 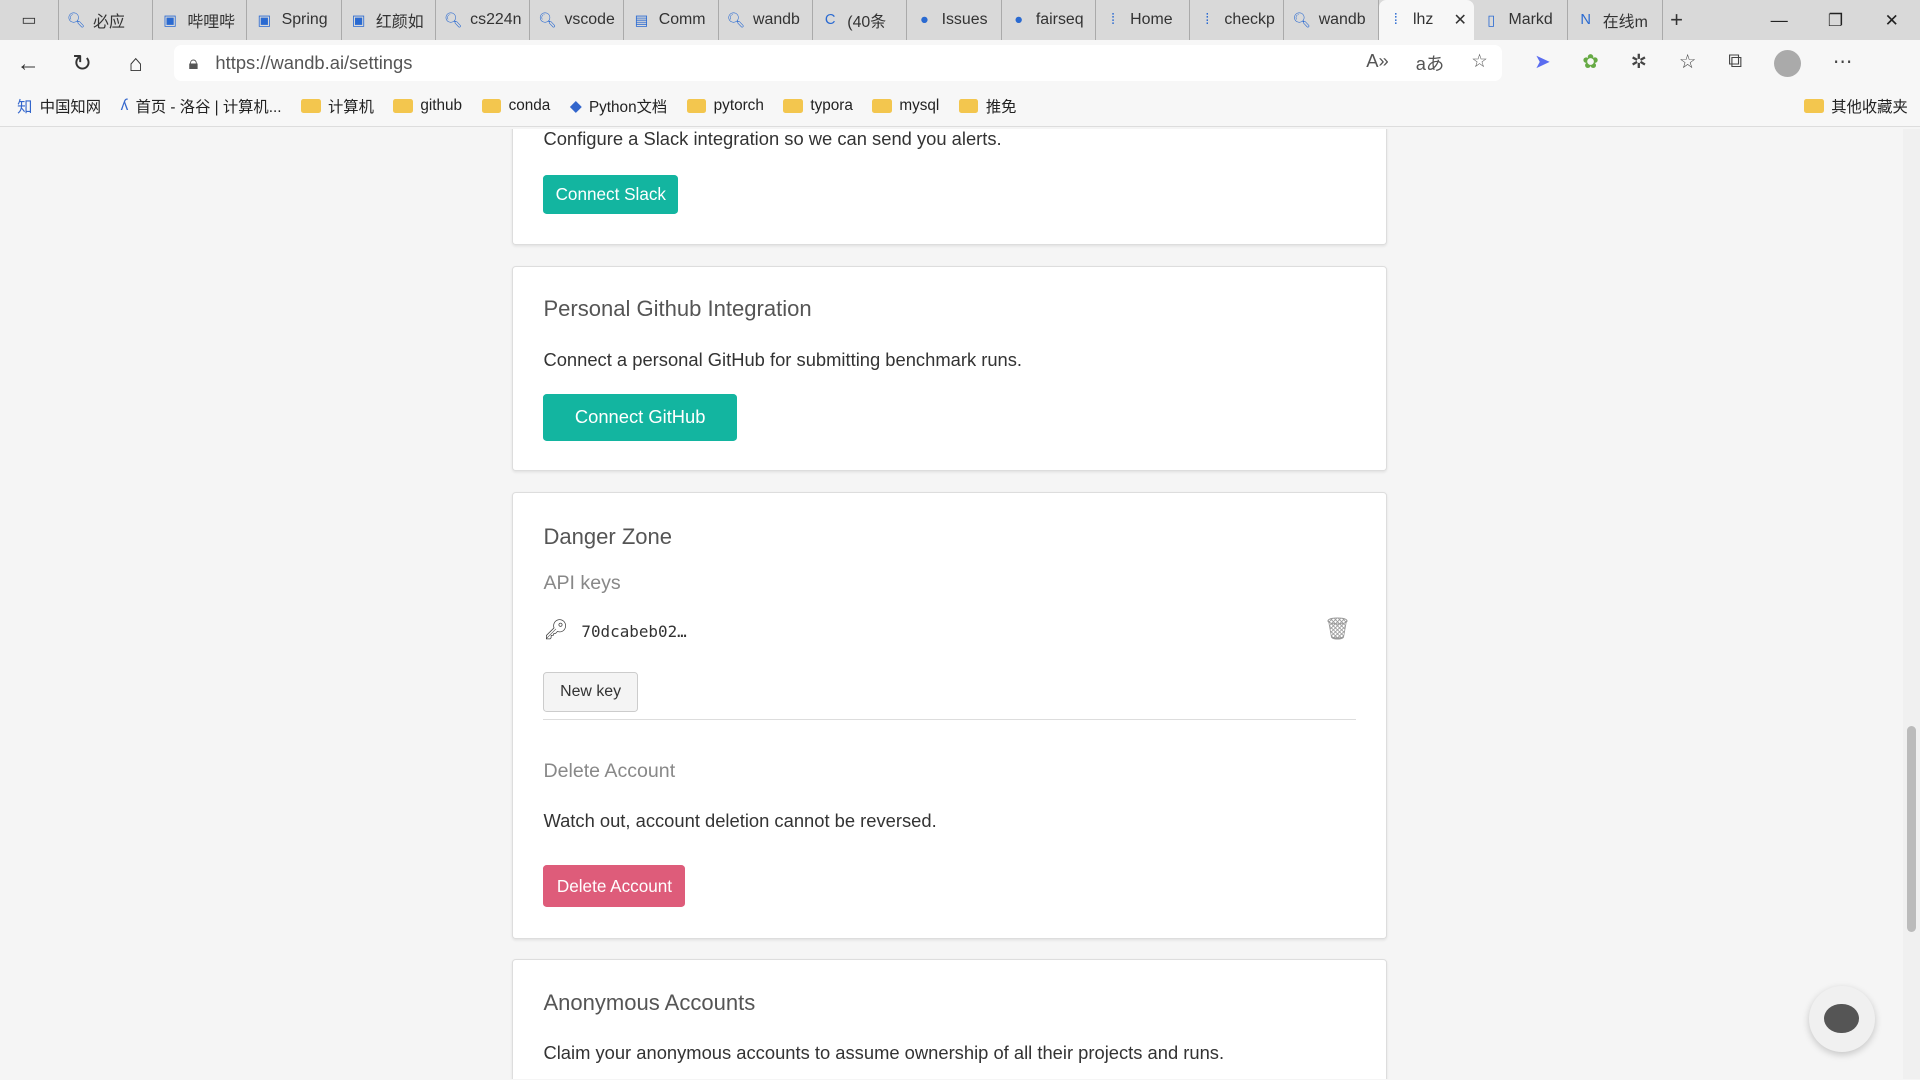 What do you see at coordinates (609, 771) in the screenshot?
I see `delete-account-title: Delete Account` at bounding box center [609, 771].